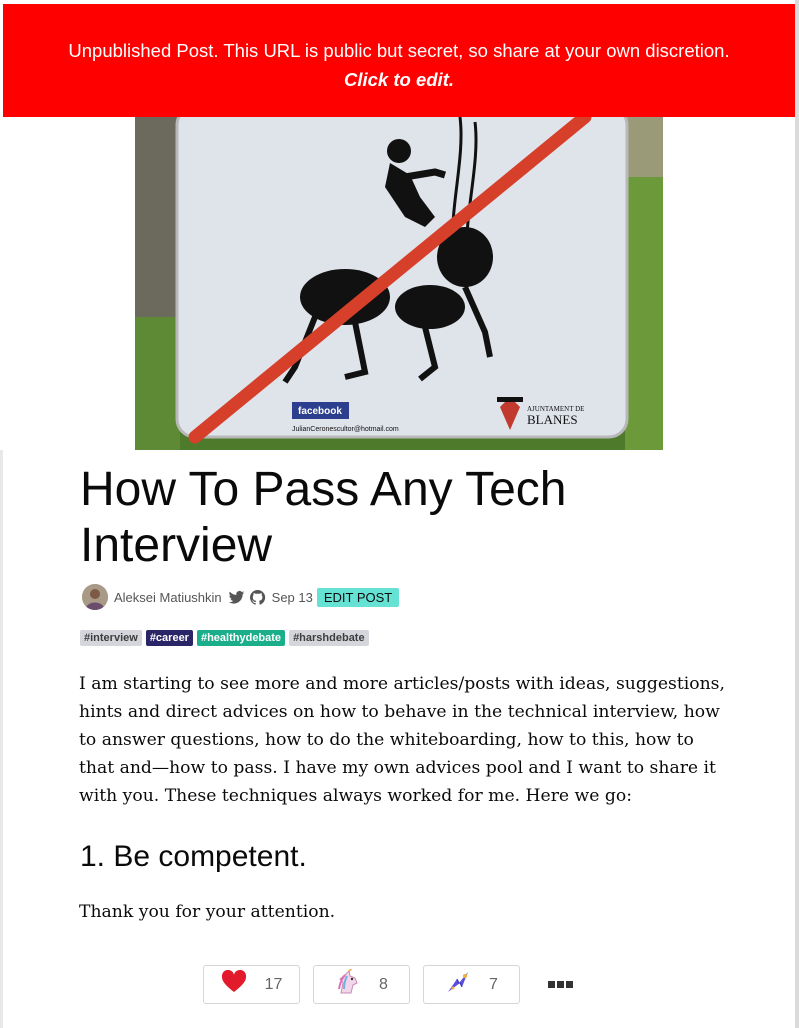  I want to click on tag-healthydebate: #healthydebate, so click(241, 638).